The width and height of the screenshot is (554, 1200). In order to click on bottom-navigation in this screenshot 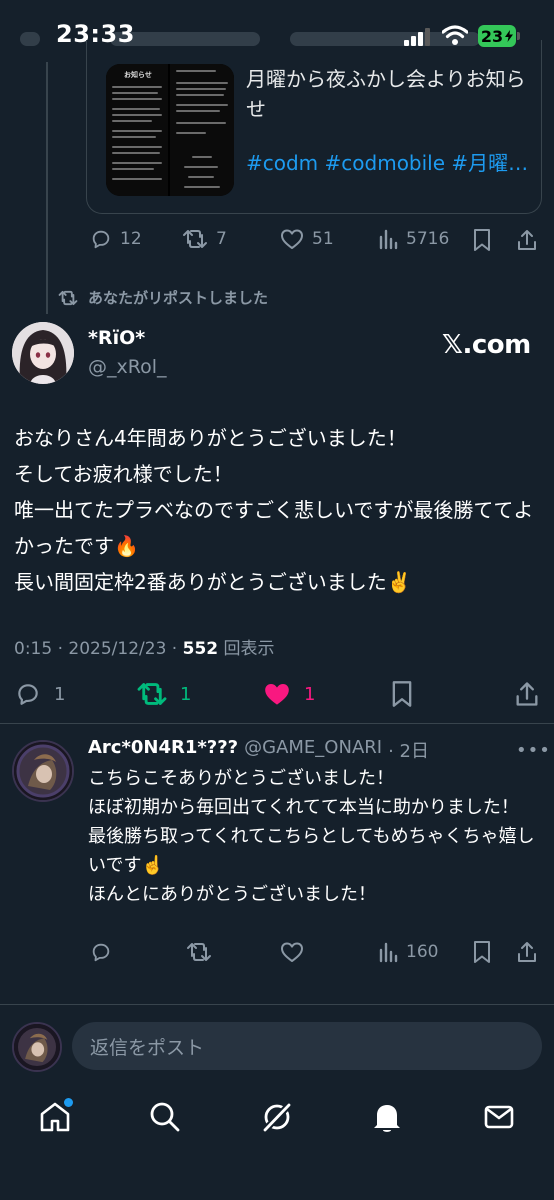, I will do `click(277, 1144)`.